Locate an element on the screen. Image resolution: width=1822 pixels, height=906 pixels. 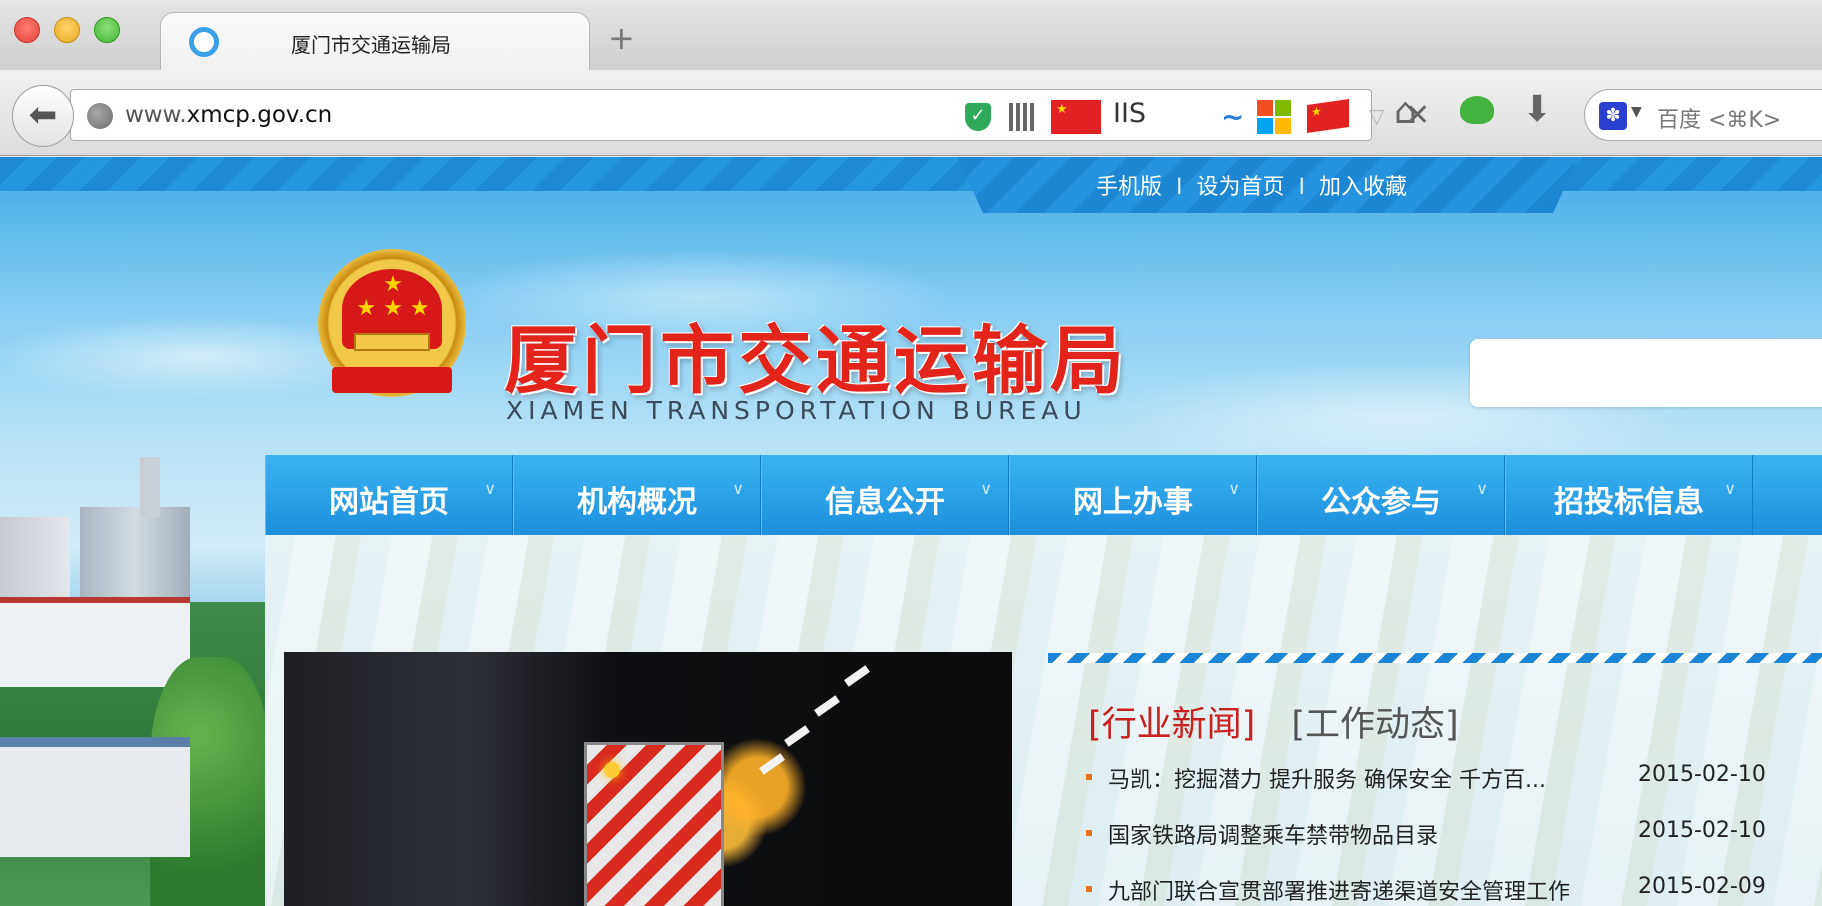
download-icon: ⬇ is located at coordinates (1537, 110).